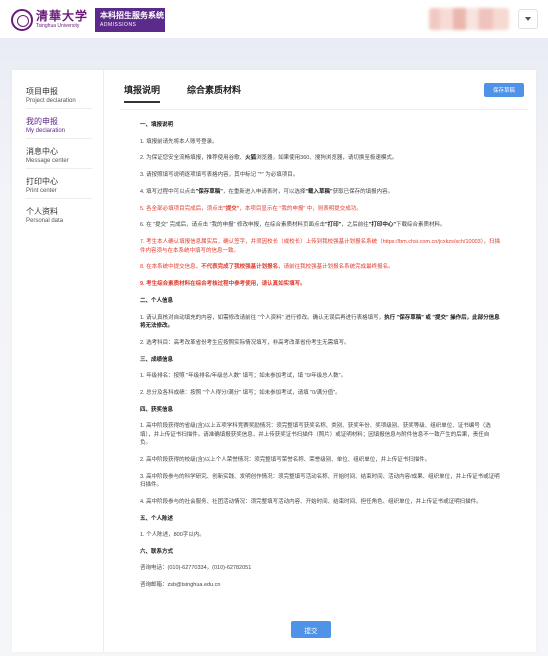 The image size is (548, 656). What do you see at coordinates (180, 585) in the screenshot?
I see `contact-email: 咨询邮箱：zsb@tsinghua.edu.cn` at bounding box center [180, 585].